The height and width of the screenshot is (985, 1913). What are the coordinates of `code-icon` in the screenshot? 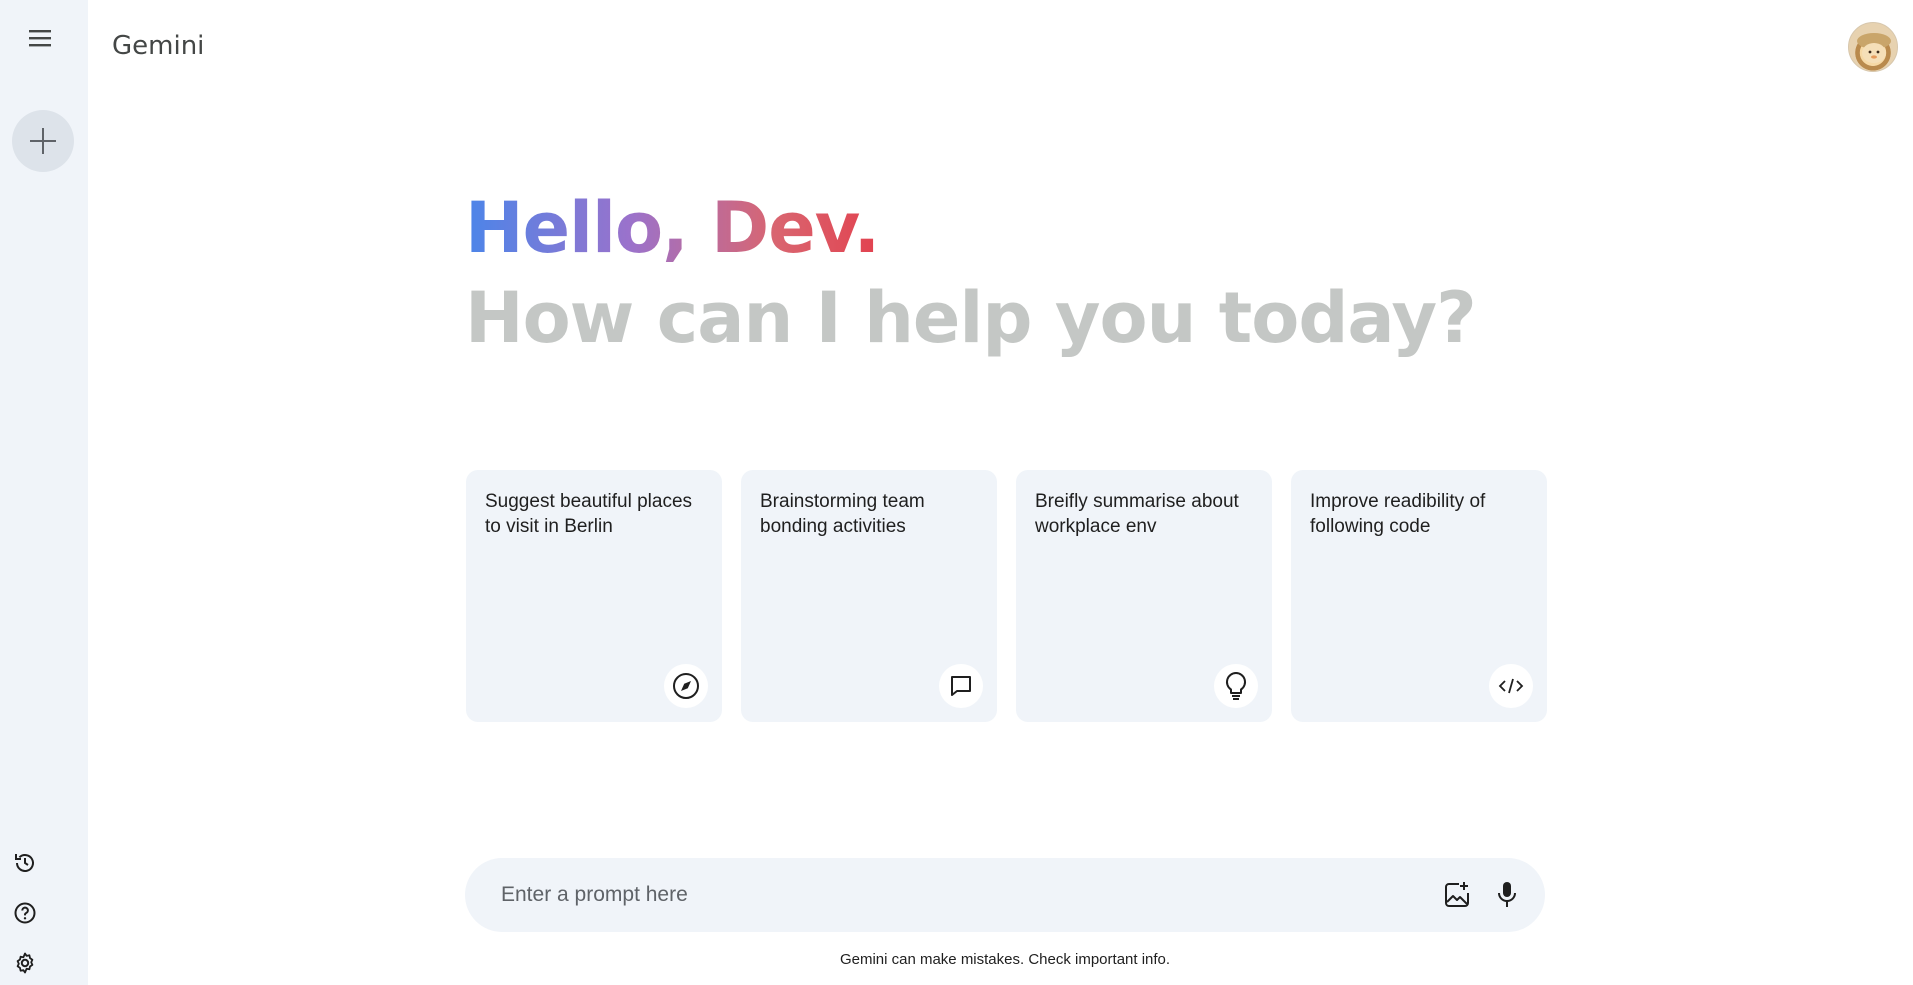 It's located at (1511, 686).